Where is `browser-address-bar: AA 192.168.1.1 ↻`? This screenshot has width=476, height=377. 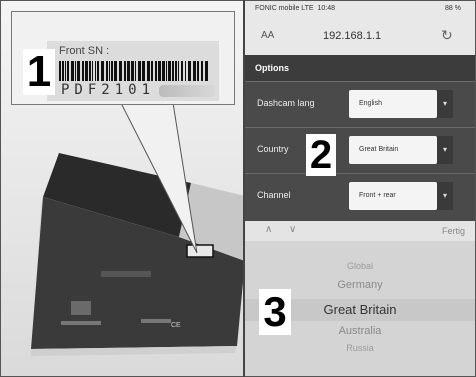 browser-address-bar: AA 192.168.1.1 ↻ is located at coordinates (360, 36).